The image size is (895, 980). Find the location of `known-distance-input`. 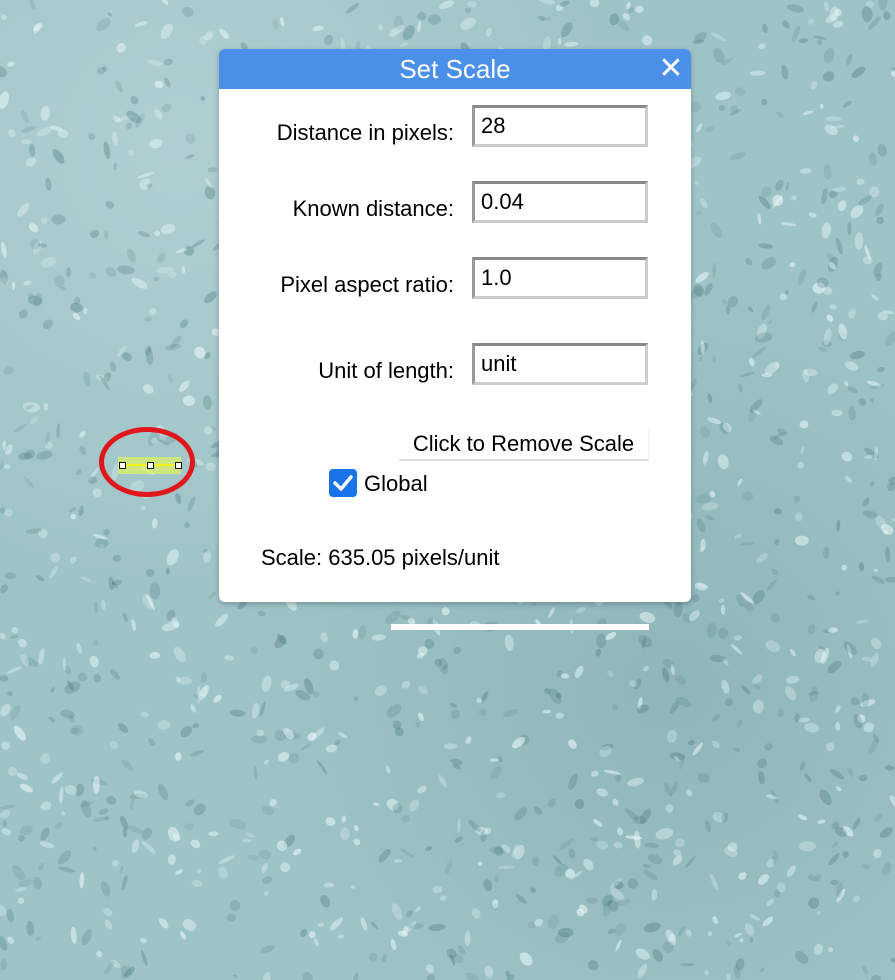

known-distance-input is located at coordinates (560, 202).